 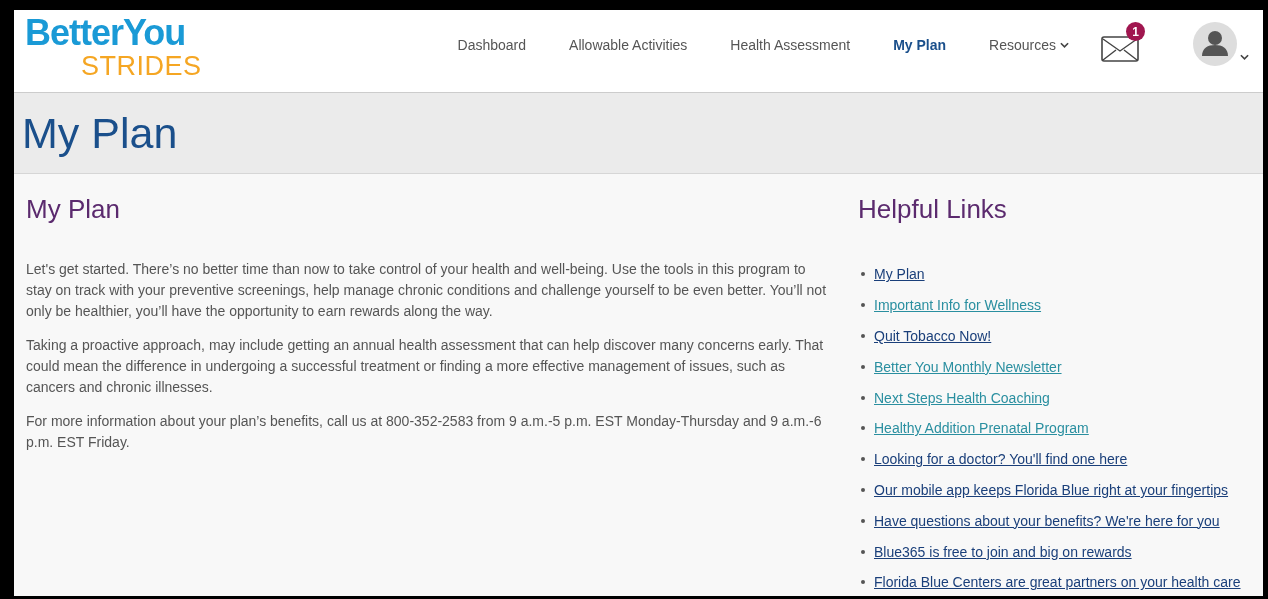 I want to click on helpful-link: Next Steps Health Coaching, so click(x=962, y=397).